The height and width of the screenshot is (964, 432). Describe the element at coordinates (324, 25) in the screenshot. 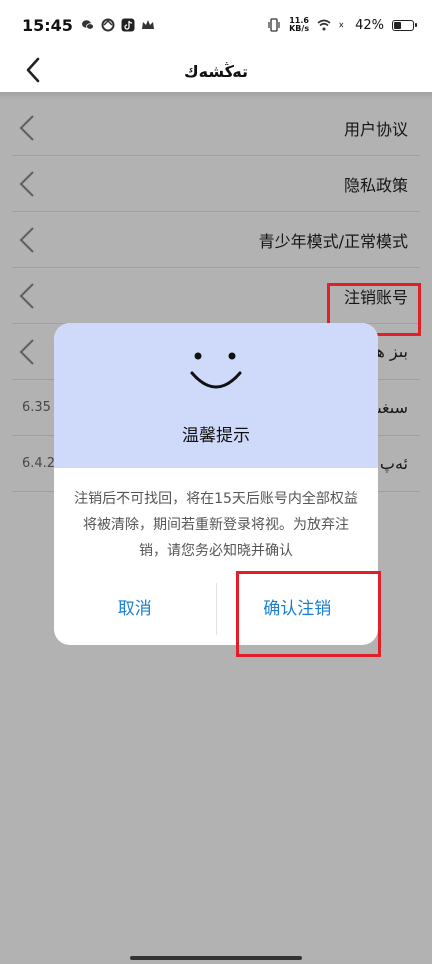

I see `wifi-icon` at that location.